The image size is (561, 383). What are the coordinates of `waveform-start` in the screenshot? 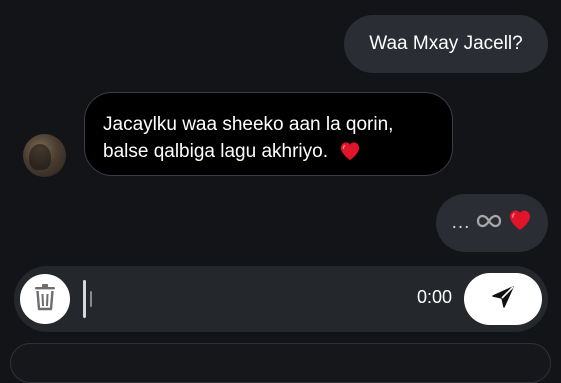 It's located at (91, 299).